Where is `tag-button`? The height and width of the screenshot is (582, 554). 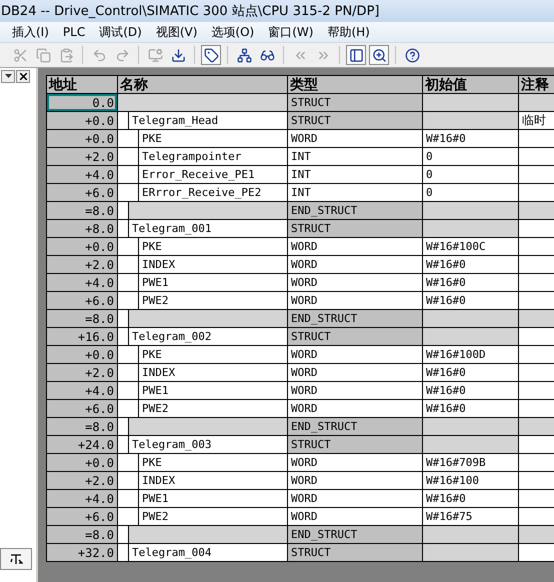
tag-button is located at coordinates (211, 55).